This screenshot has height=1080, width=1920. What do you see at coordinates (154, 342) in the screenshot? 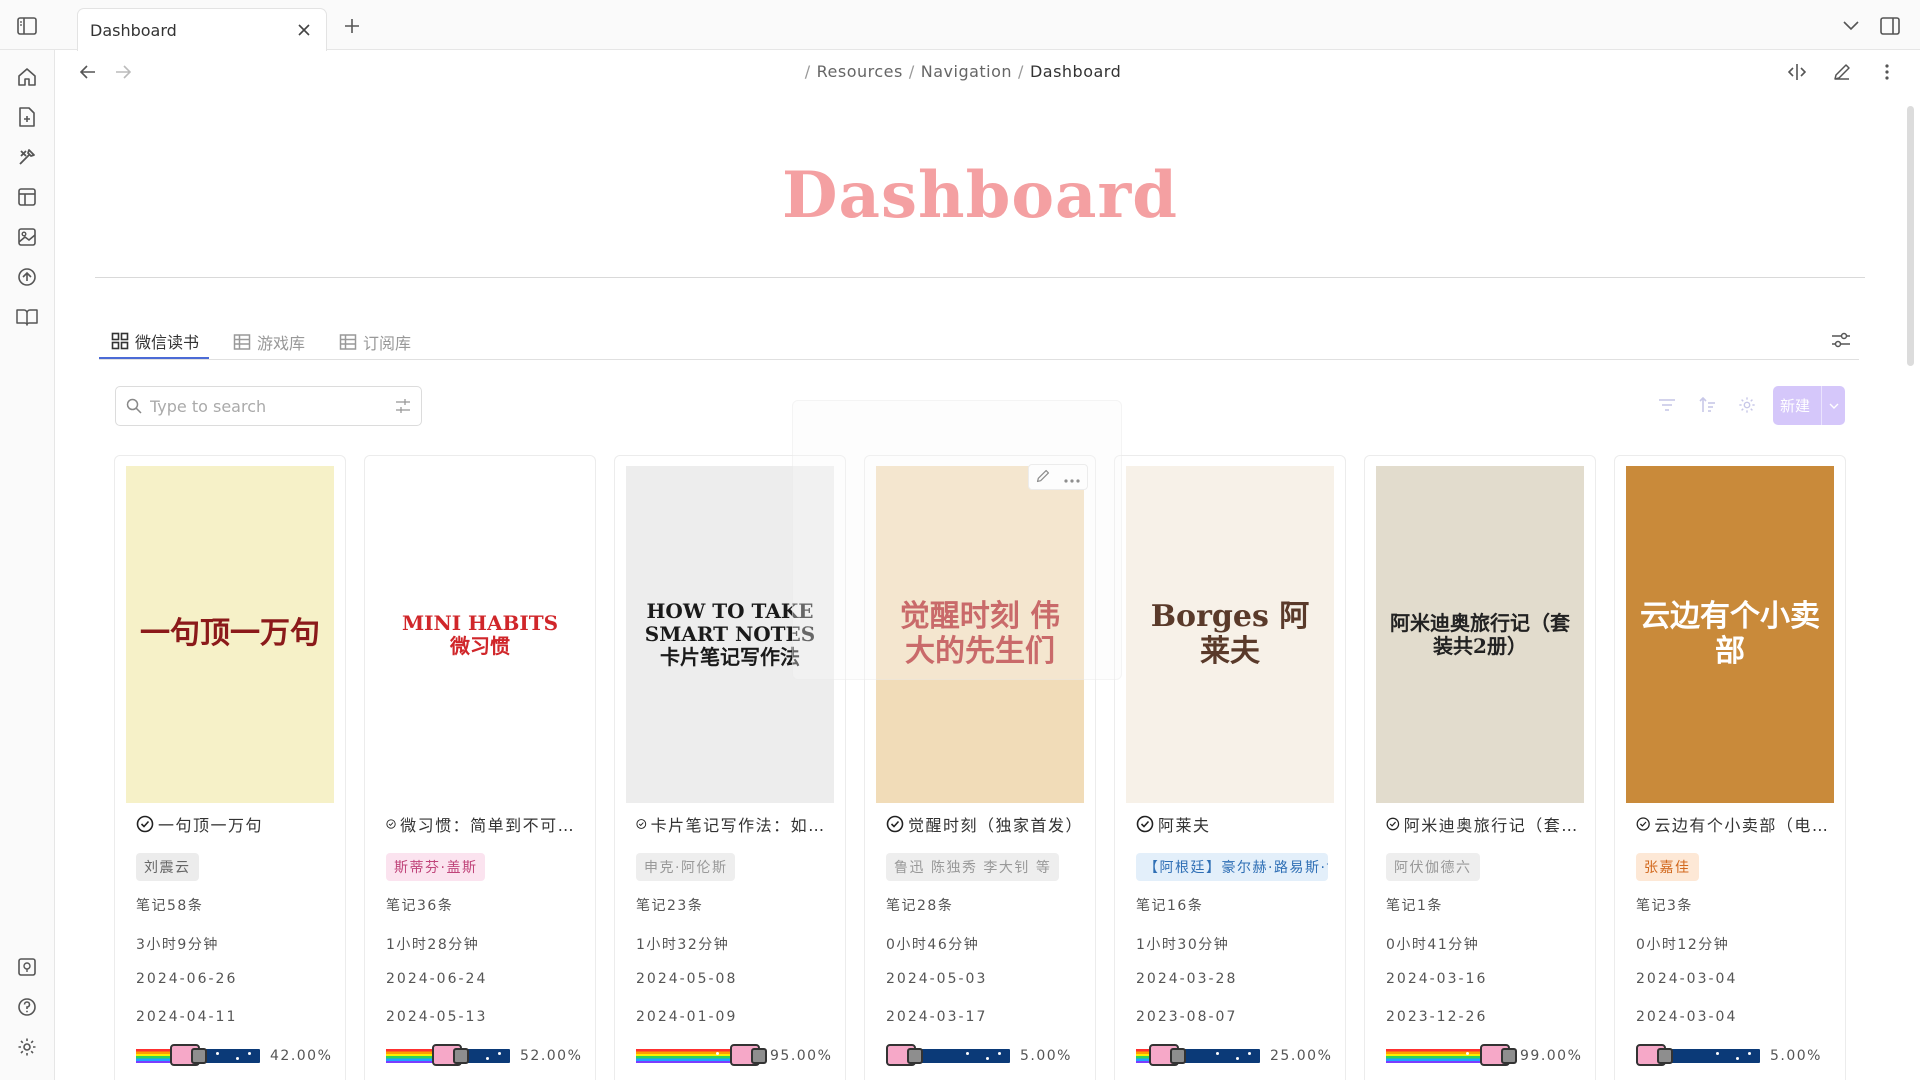
I see `tab-weread: 微信读书` at bounding box center [154, 342].